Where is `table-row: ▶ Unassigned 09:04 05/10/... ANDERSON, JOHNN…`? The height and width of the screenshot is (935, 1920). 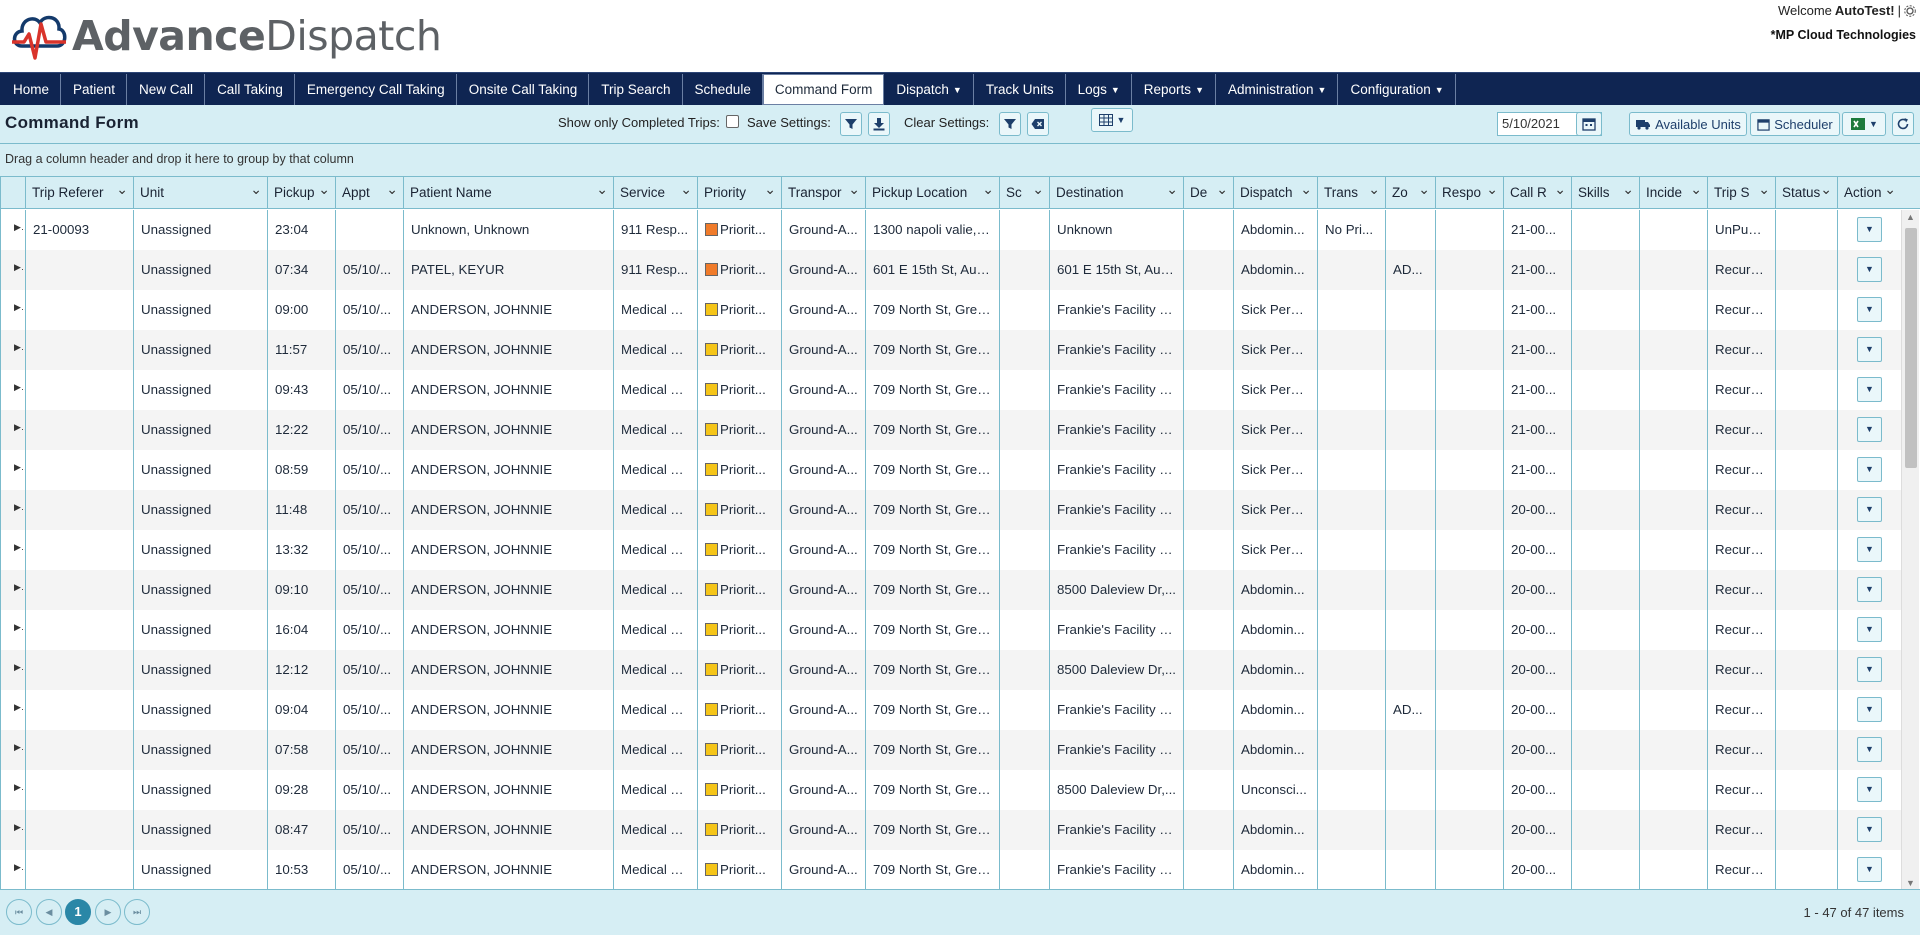
table-row: ▶ Unassigned 09:04 05/10/... ANDERSON, JOHNN… is located at coordinates (951, 710).